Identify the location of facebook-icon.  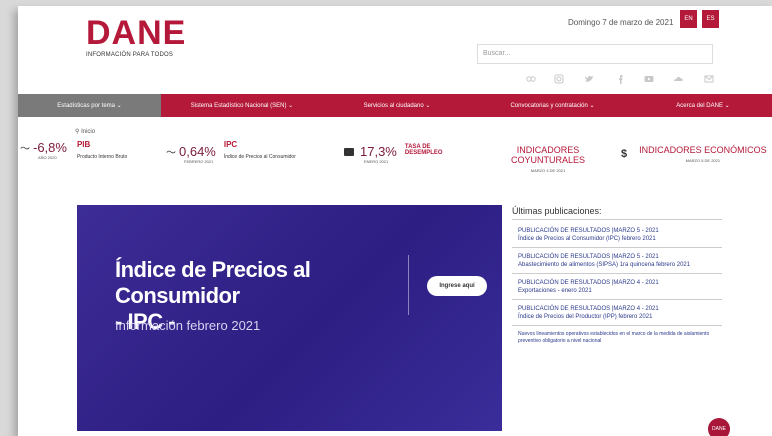
(620, 80).